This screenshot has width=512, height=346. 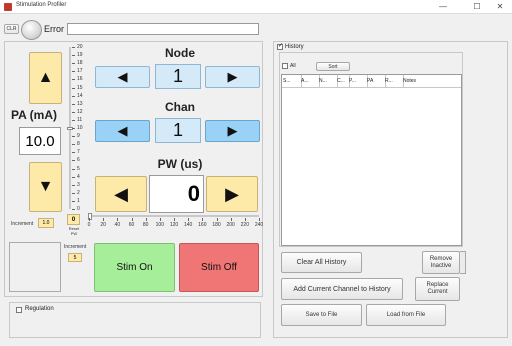 What do you see at coordinates (75, 257) in the screenshot?
I see `pw-increment-field: 5` at bounding box center [75, 257].